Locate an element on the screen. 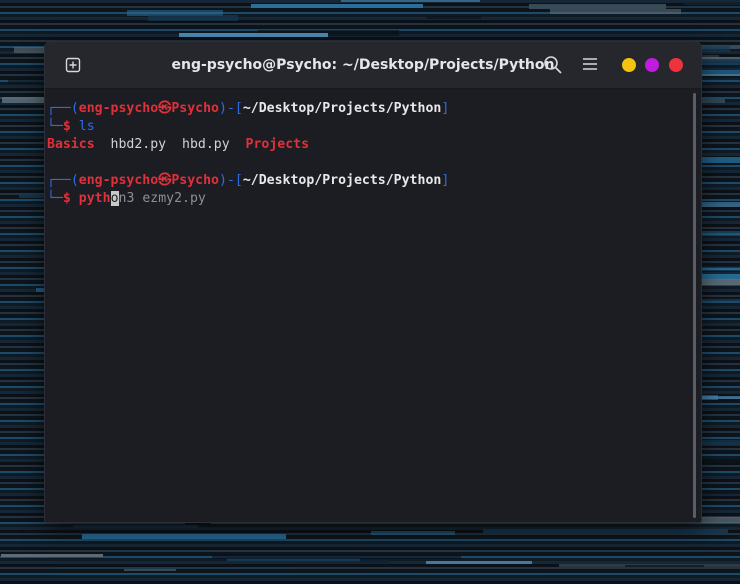 This screenshot has width=740, height=584. ls-entry-file: hbd2.py is located at coordinates (138, 144).